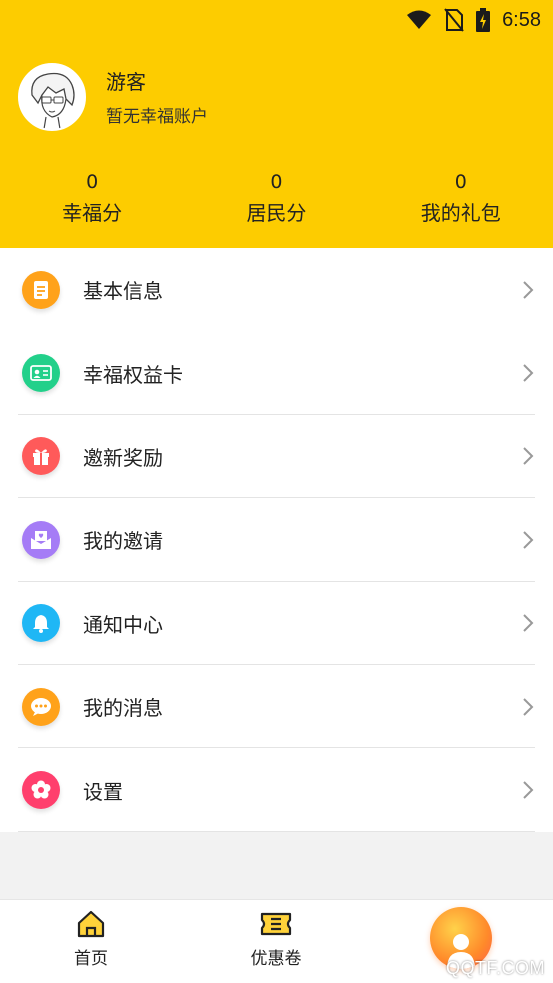 The image size is (553, 983). Describe the element at coordinates (91, 939) in the screenshot. I see `tab-home: 首页` at that location.